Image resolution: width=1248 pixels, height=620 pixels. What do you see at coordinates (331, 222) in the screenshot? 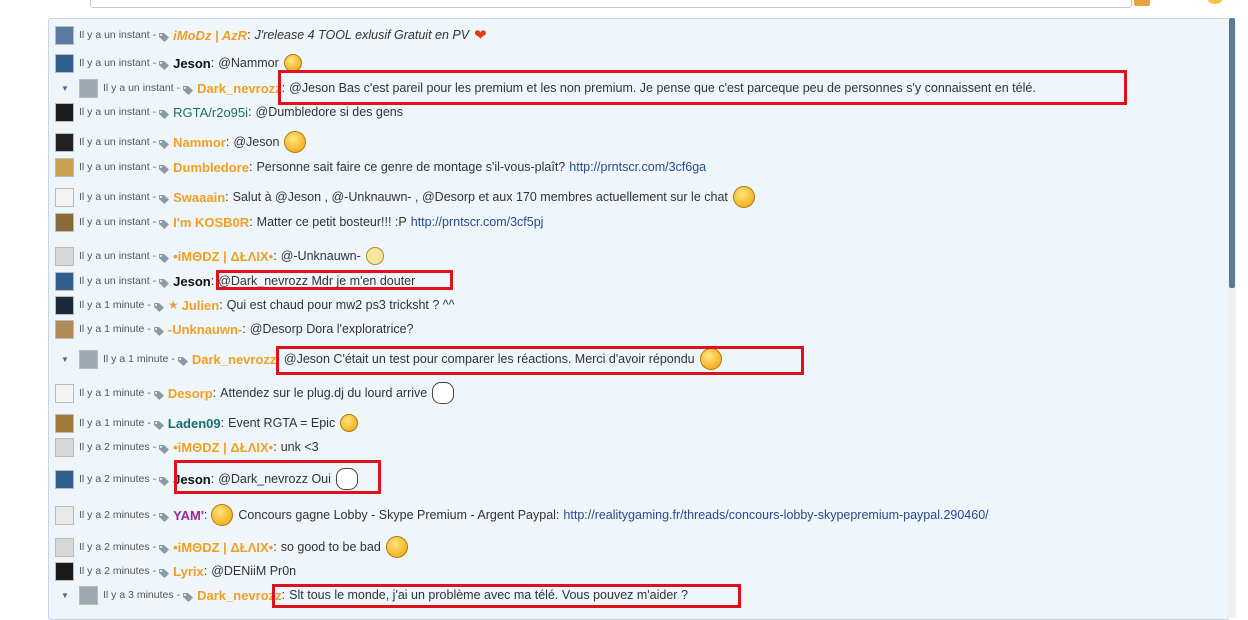
I see `message-text: Matter ce petit bosteur!!! :P` at bounding box center [331, 222].